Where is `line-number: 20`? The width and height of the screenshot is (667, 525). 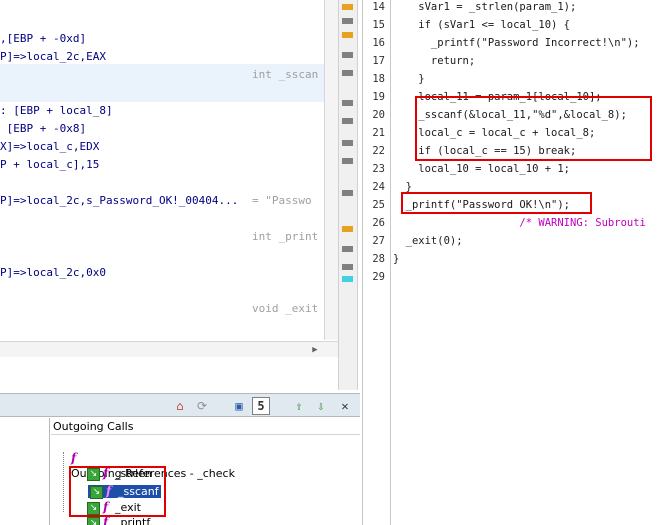
line-number: 20 is located at coordinates (378, 115).